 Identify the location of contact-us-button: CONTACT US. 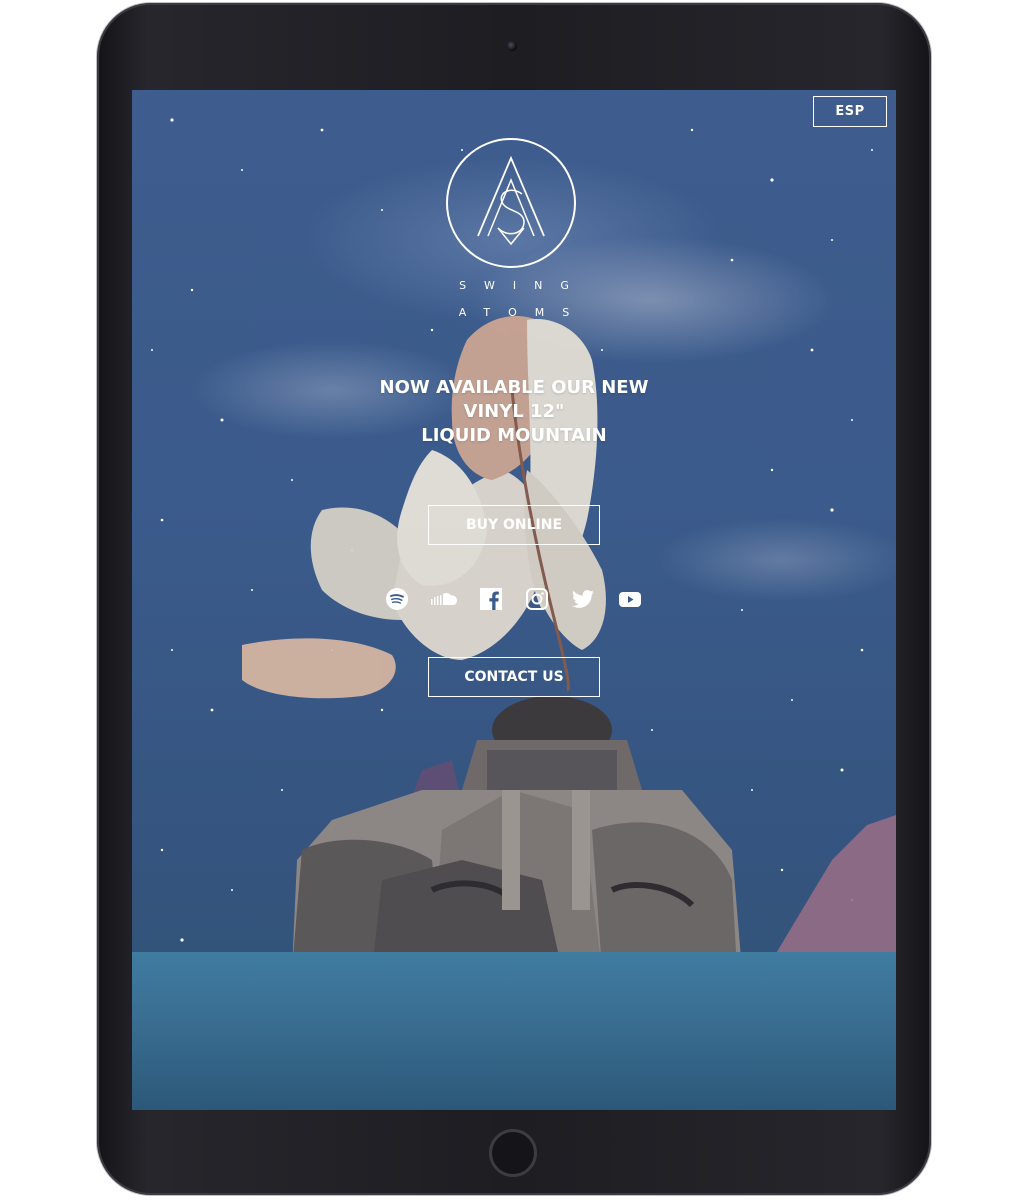
(514, 677).